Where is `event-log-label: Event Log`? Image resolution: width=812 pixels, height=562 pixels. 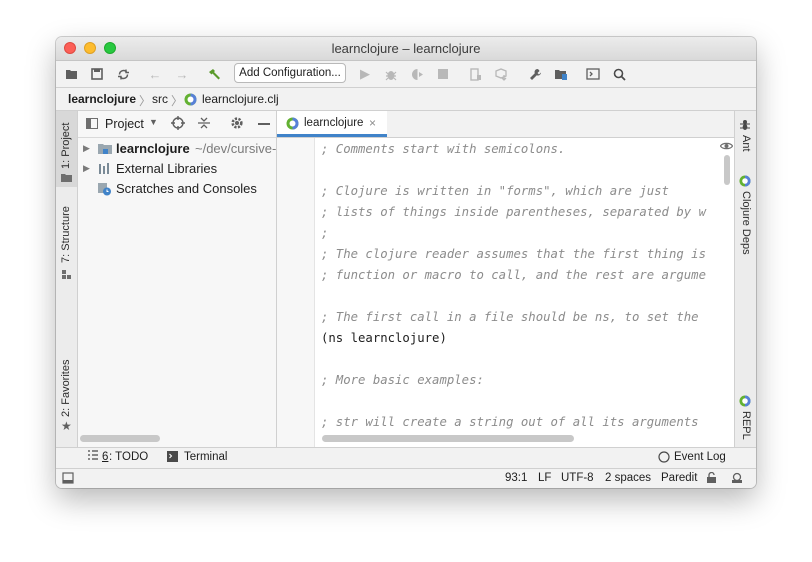
event-log-label: Event Log is located at coordinates (700, 457).